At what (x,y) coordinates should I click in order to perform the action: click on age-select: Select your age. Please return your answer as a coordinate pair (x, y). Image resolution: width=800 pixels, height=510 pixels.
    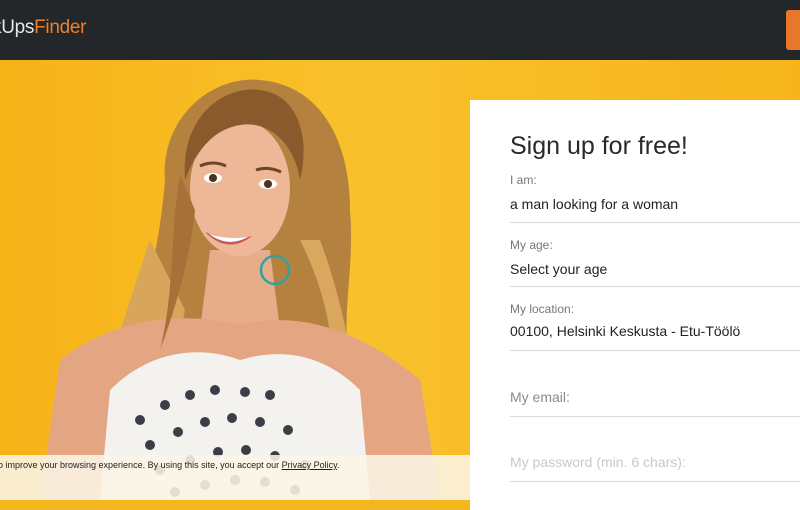
    Looking at the image, I should click on (558, 269).